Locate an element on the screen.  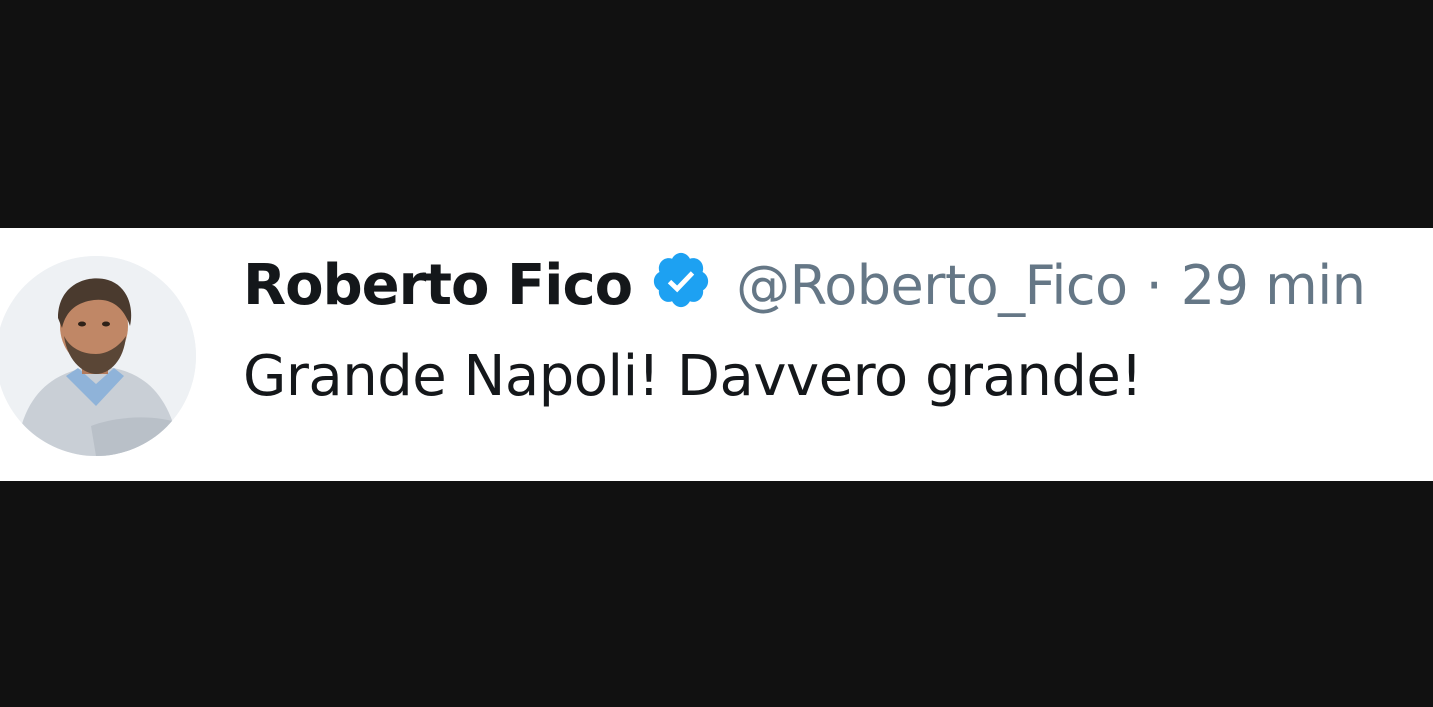
tweet-header: Roberto Fico @Roberto_Fico · 29 min is located at coordinates (804, 284).